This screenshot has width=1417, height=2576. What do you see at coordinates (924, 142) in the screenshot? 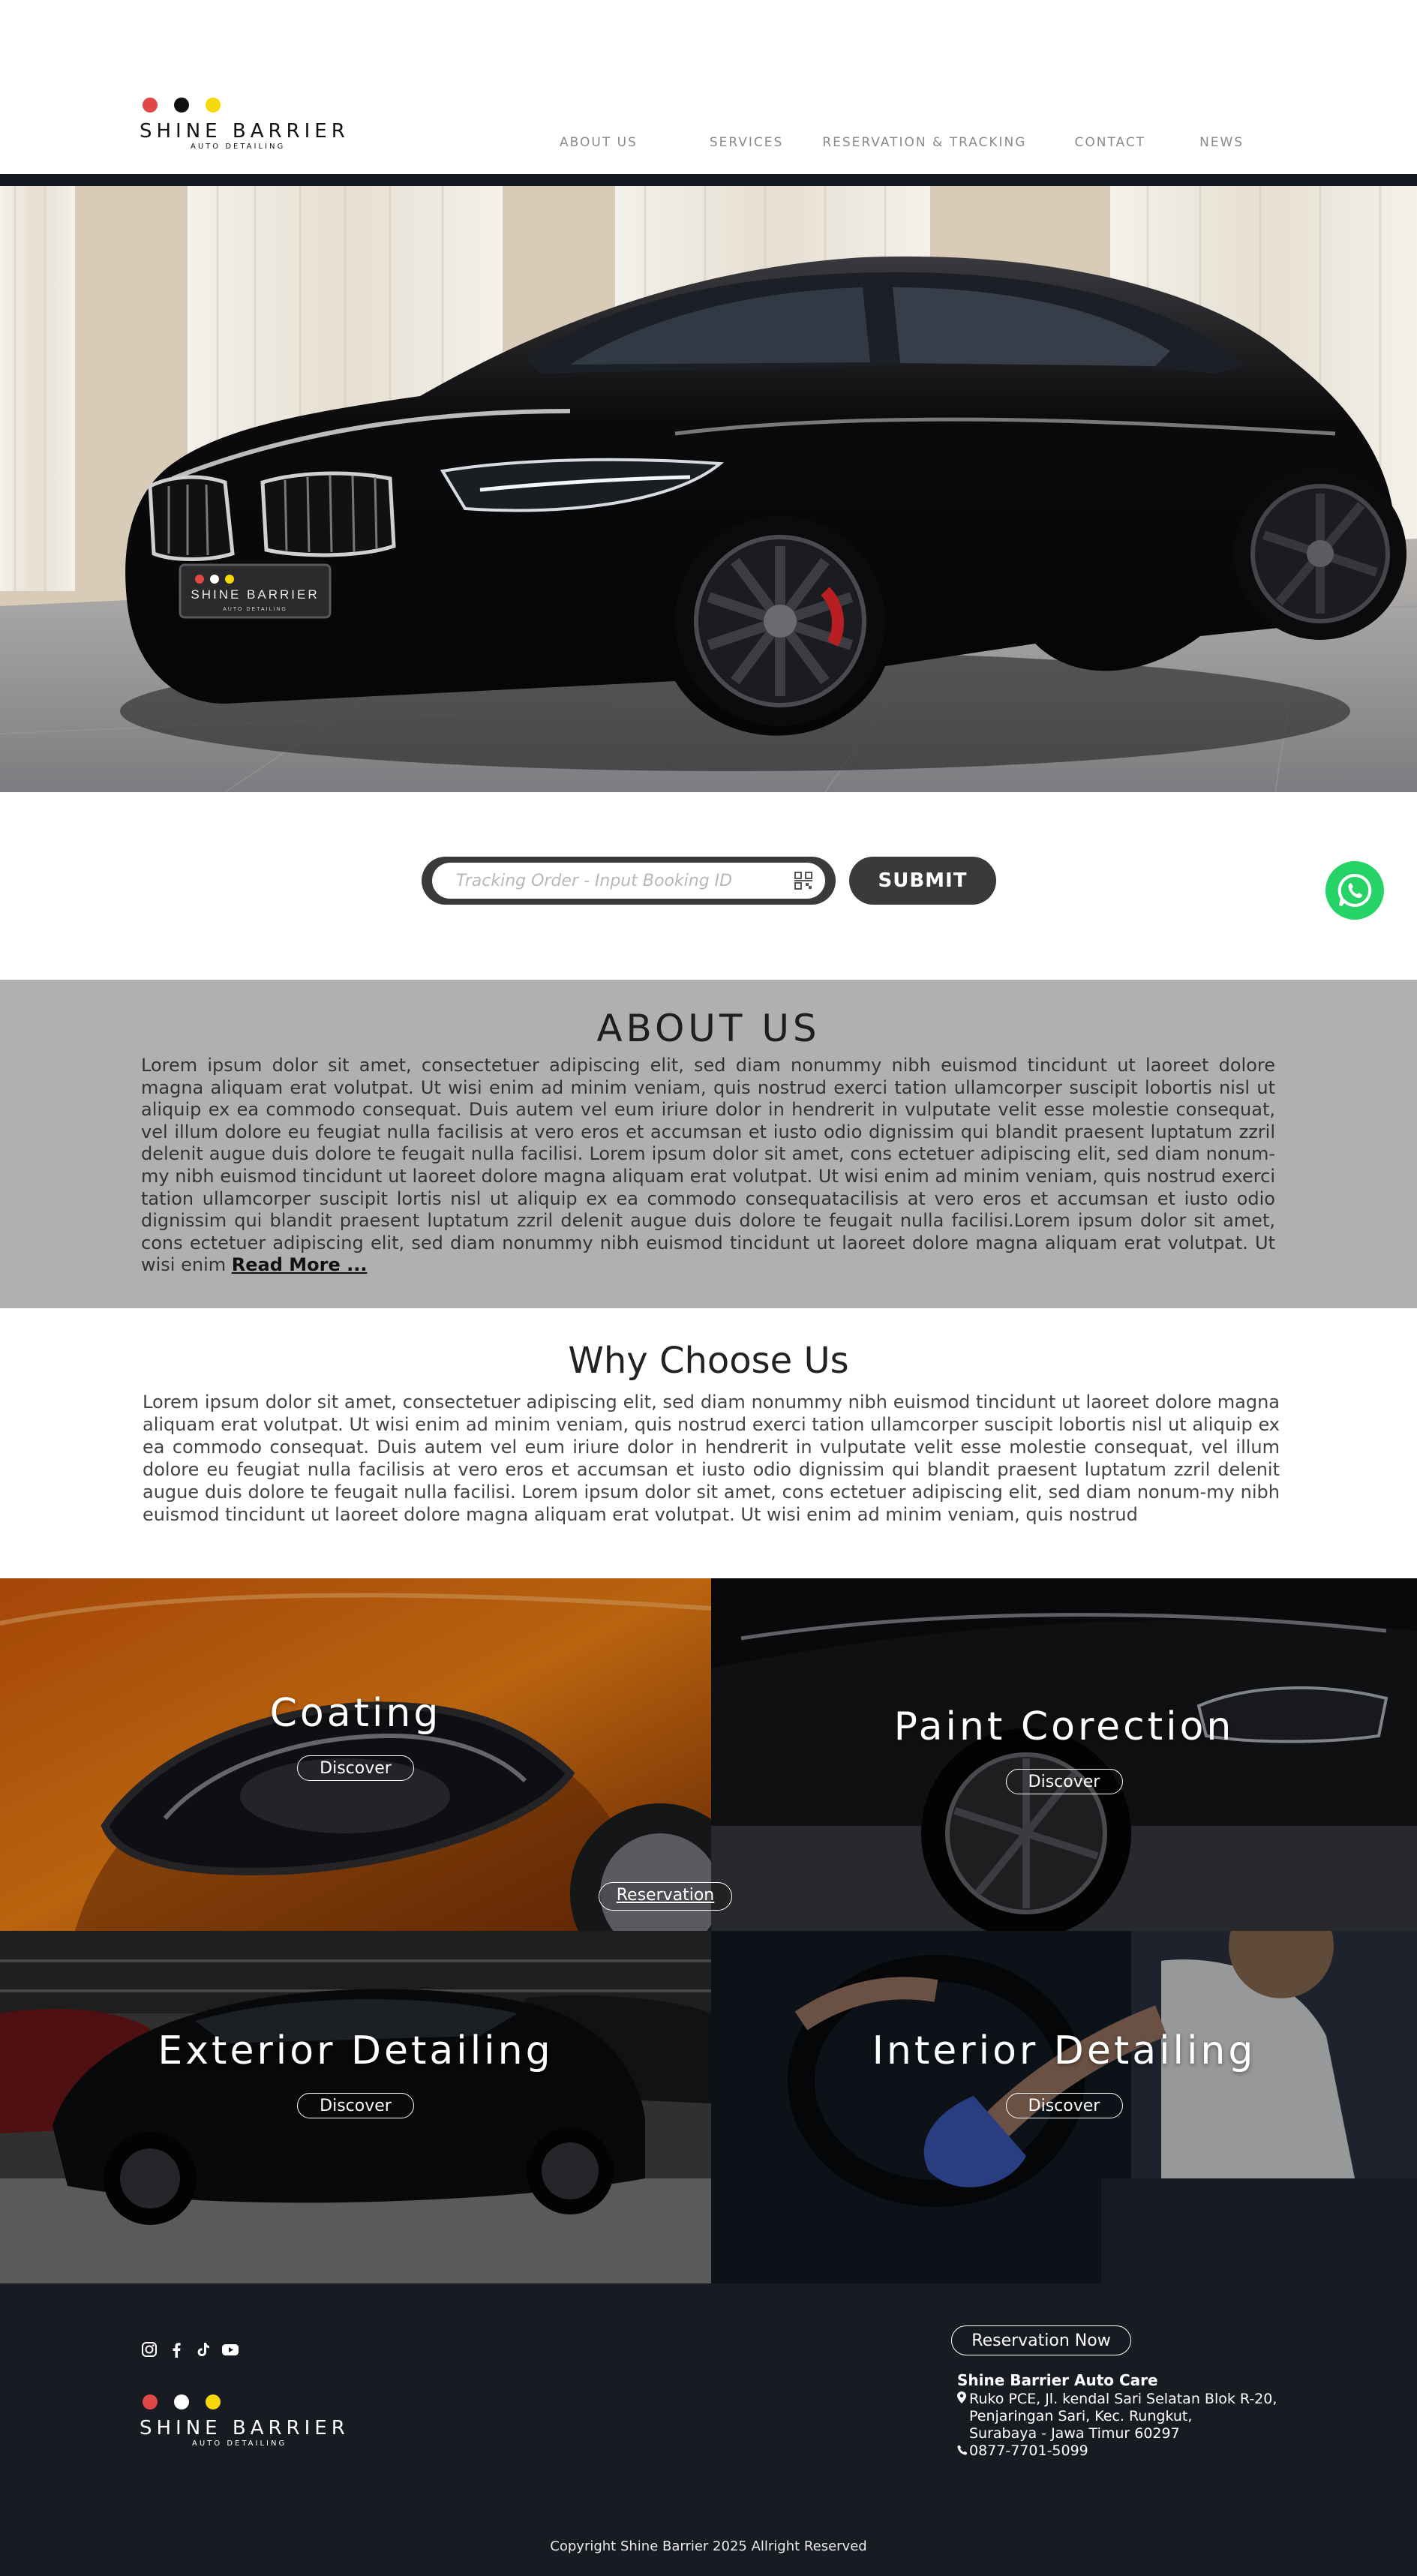
I see `nav-reservation-tracking: RESERVATION & TRACKING` at bounding box center [924, 142].